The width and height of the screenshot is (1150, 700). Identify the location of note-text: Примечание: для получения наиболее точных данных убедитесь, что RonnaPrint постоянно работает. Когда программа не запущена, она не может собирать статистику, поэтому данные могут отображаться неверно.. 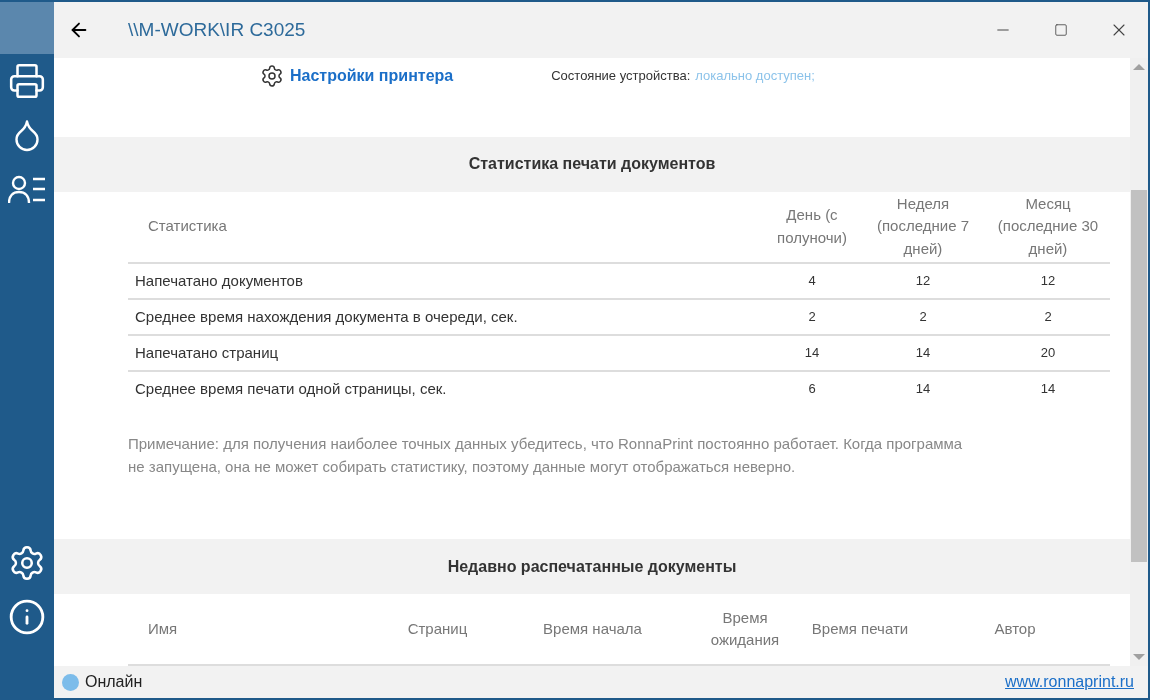
(546, 455).